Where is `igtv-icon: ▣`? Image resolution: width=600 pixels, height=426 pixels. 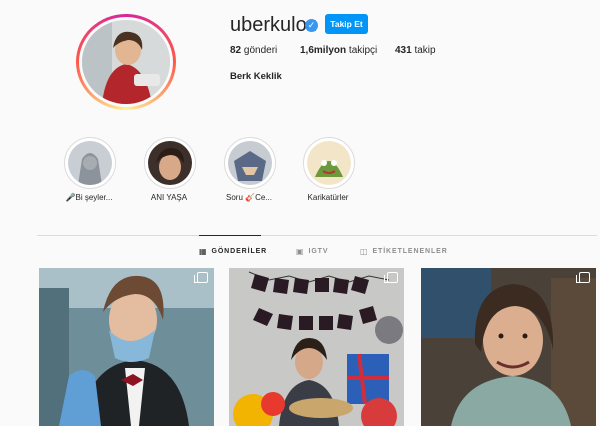 igtv-icon: ▣ is located at coordinates (300, 251).